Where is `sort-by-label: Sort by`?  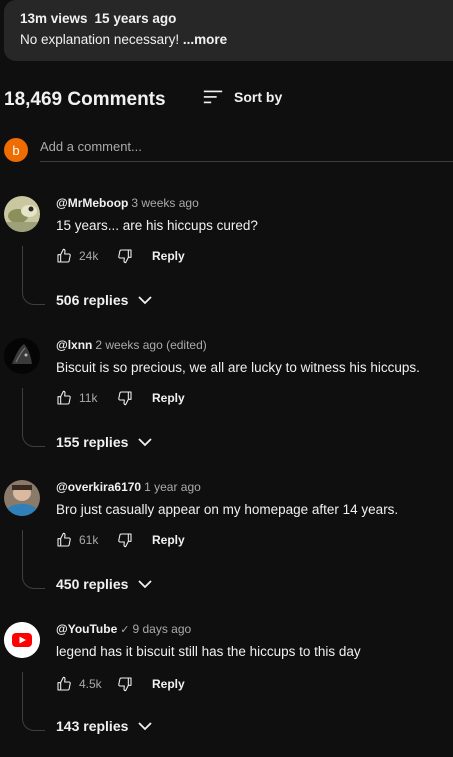
sort-by-label: Sort by is located at coordinates (258, 97).